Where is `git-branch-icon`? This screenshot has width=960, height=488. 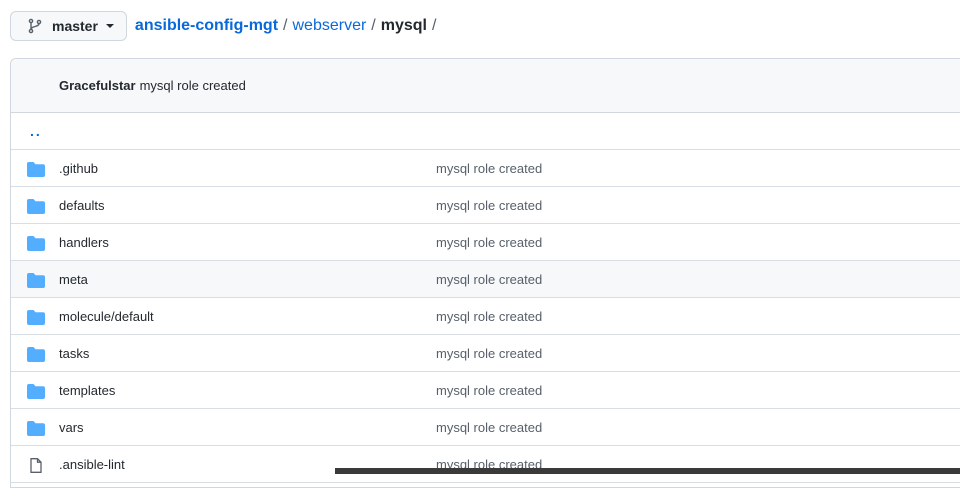
git-branch-icon is located at coordinates (35, 26).